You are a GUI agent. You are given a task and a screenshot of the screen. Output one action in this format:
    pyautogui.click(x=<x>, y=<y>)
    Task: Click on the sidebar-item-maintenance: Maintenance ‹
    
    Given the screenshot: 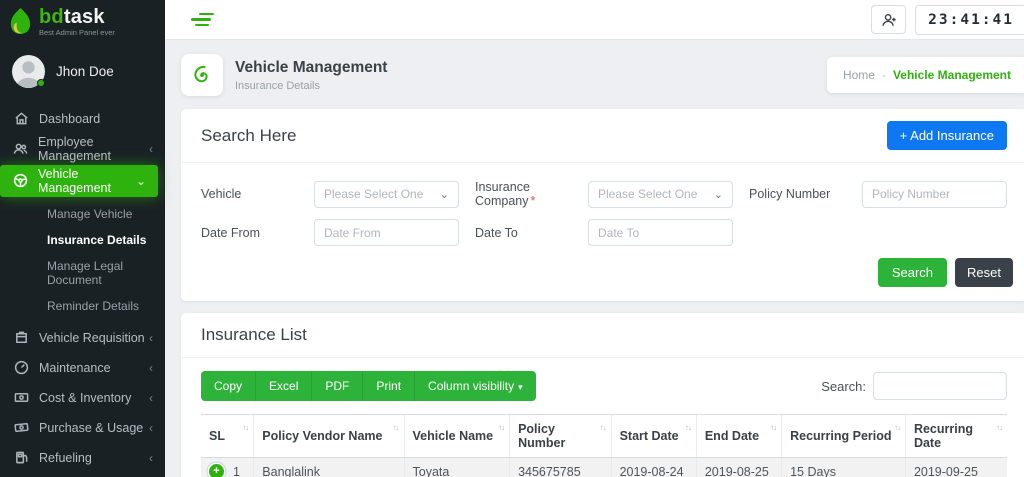 What is the action you would take?
    pyautogui.click(x=82, y=368)
    